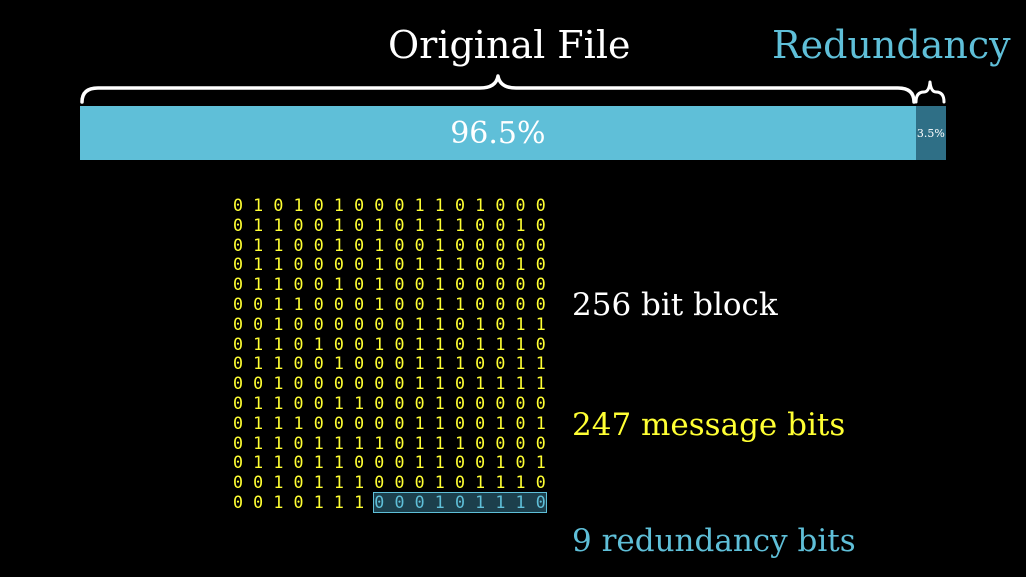 The height and width of the screenshot is (577, 1026). Describe the element at coordinates (389, 364) in the screenshot. I see `bit-row: 0 1 1 0 0 1 0 0 0 1 1 1 0 0 1 1` at that location.